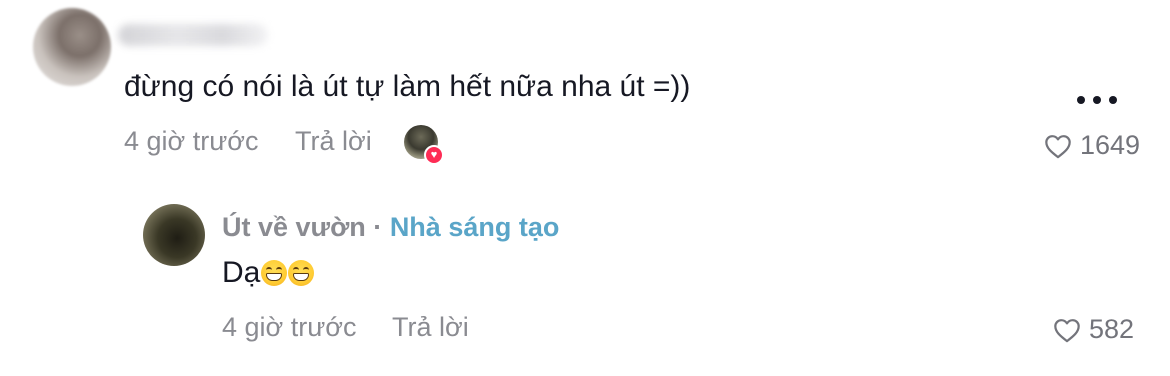  What do you see at coordinates (1110, 145) in the screenshot?
I see `comment-like-count: 1649` at bounding box center [1110, 145].